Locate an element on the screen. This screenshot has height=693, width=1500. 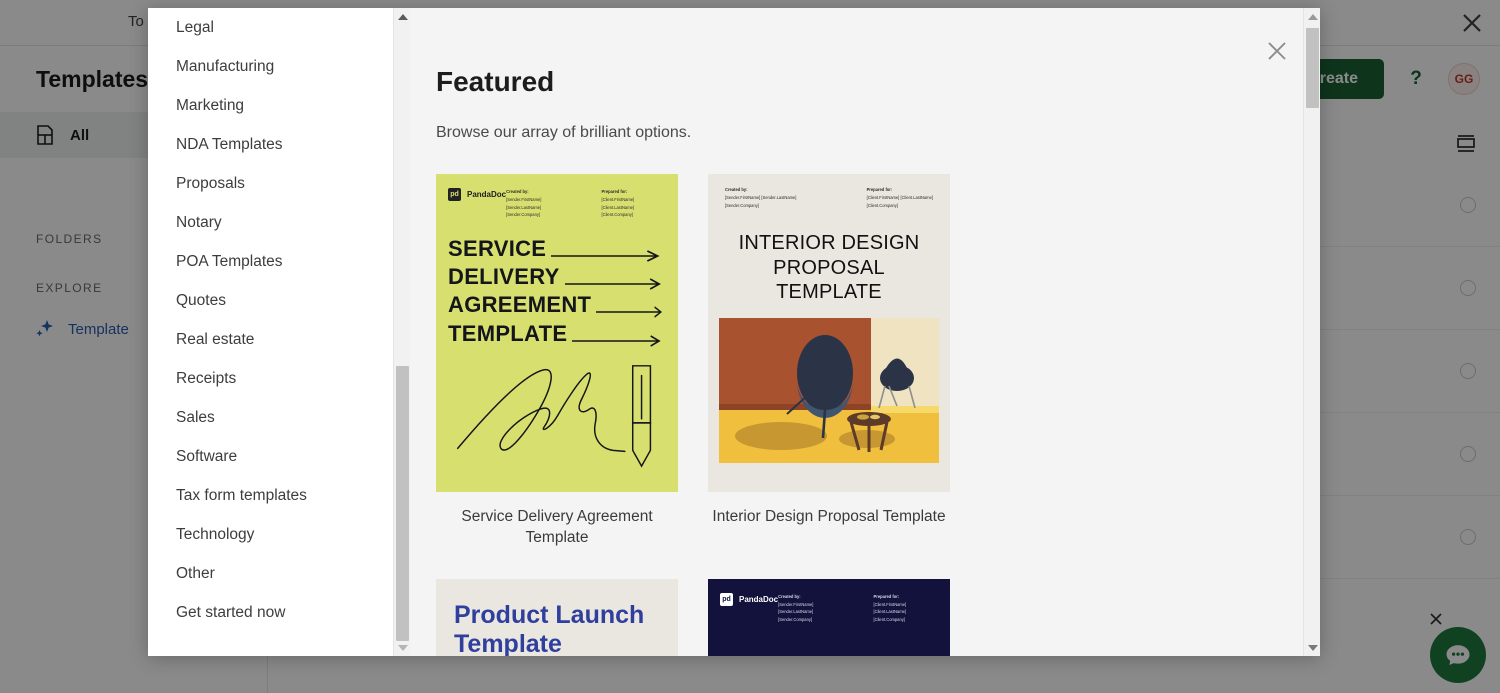
category-item: Sales is located at coordinates (279, 417).